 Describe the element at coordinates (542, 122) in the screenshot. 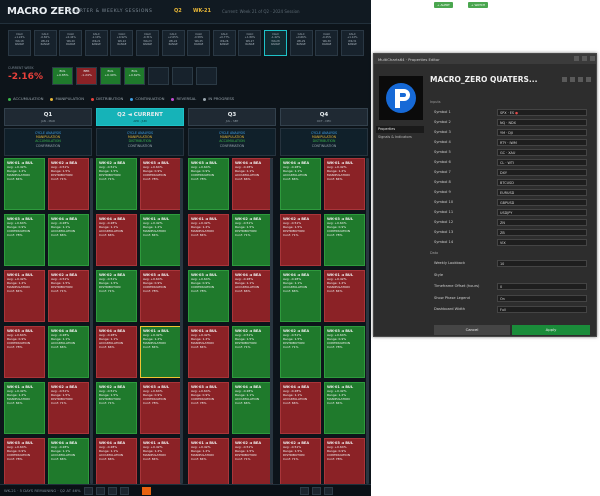

I see `symbol-input: NQ · NDX` at that location.